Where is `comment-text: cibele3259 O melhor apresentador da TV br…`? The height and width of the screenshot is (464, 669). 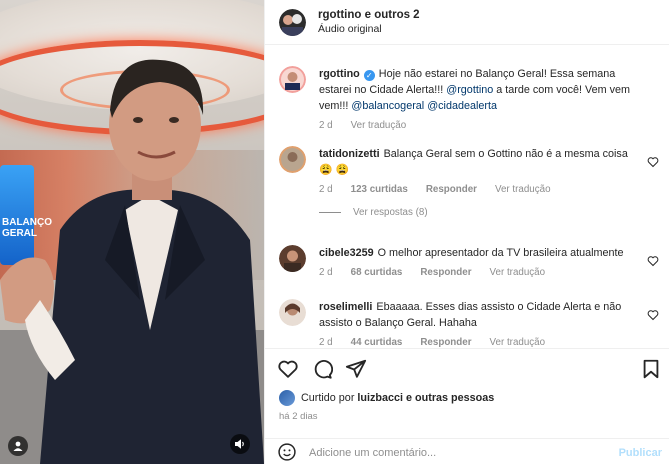
comment-text: cibele3259 O melhor apresentador da TV br… is located at coordinates (484, 253).